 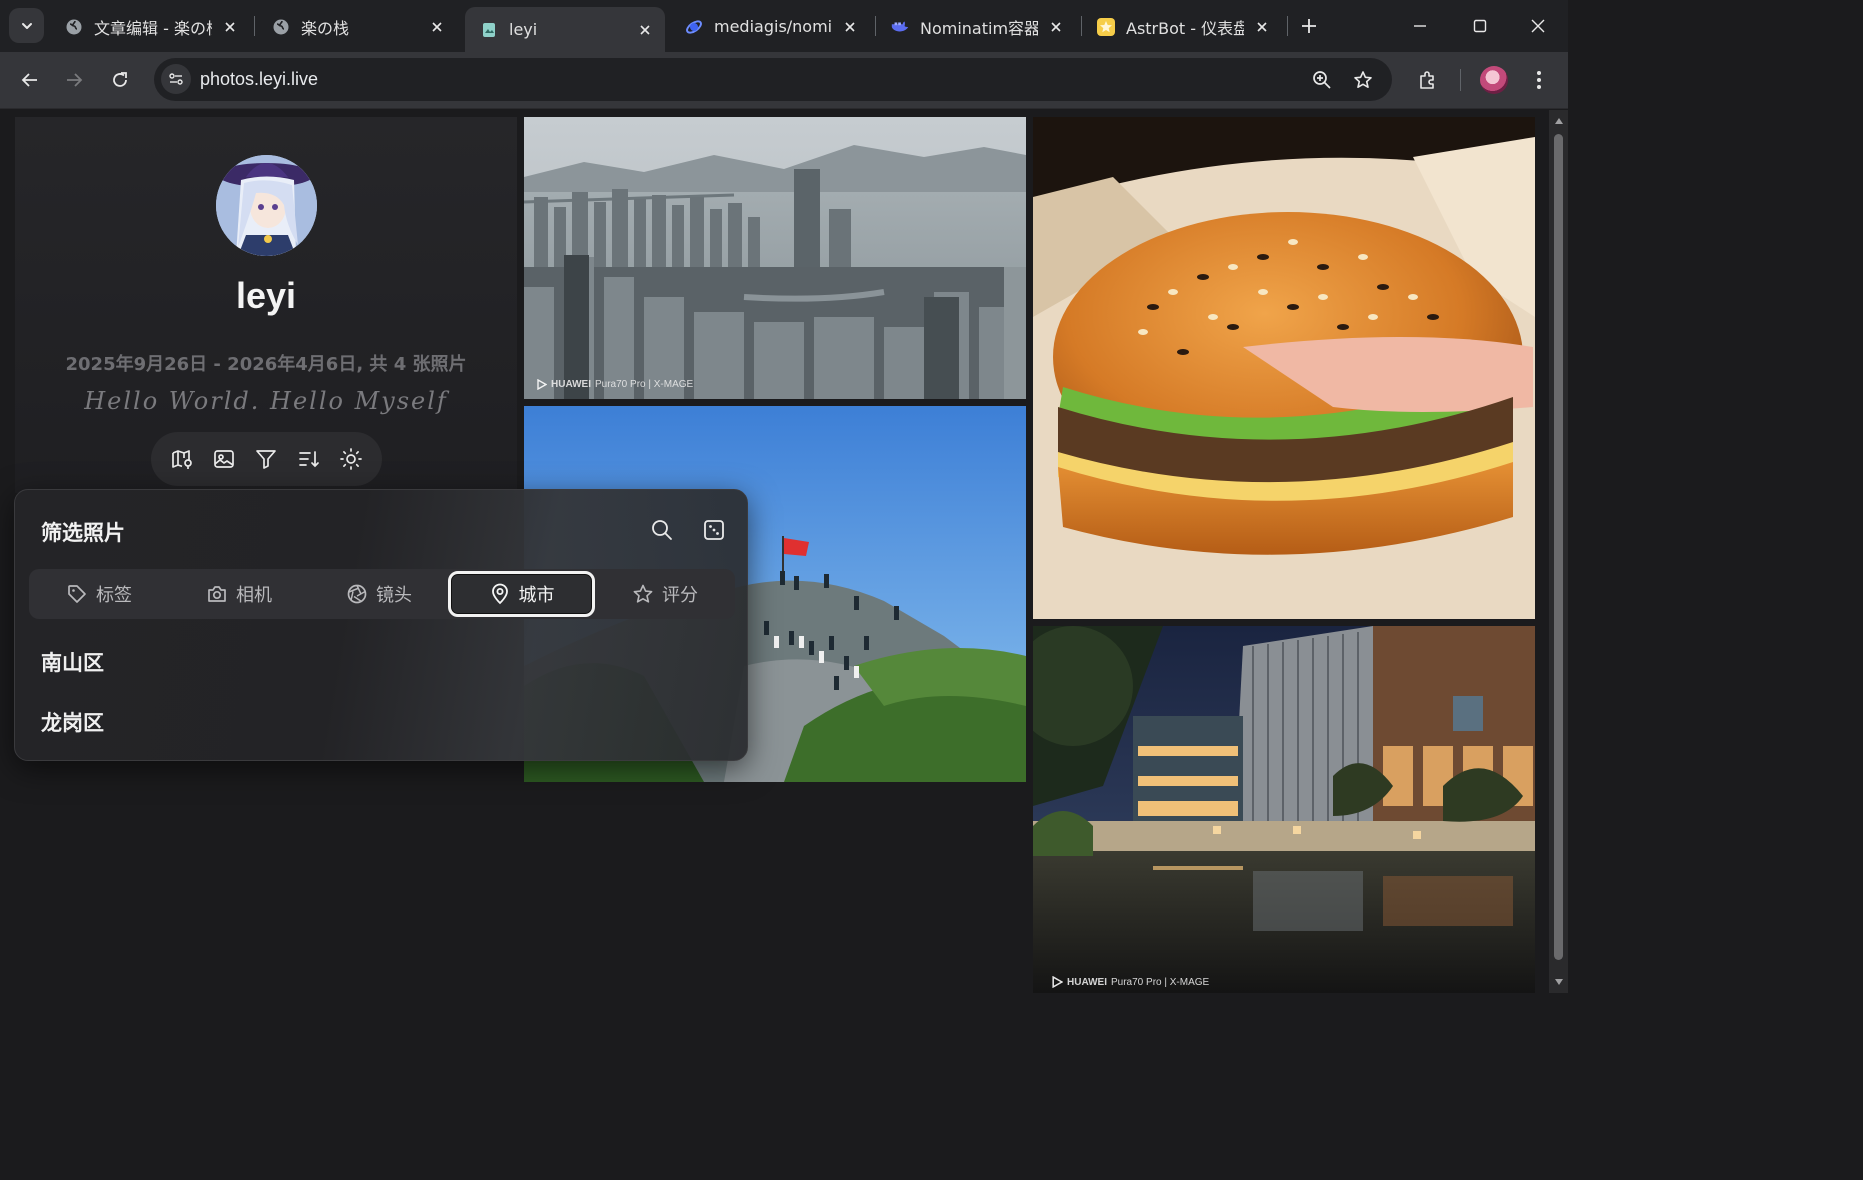 What do you see at coordinates (394, 595) in the screenshot?
I see `tab-label: 镜头` at bounding box center [394, 595].